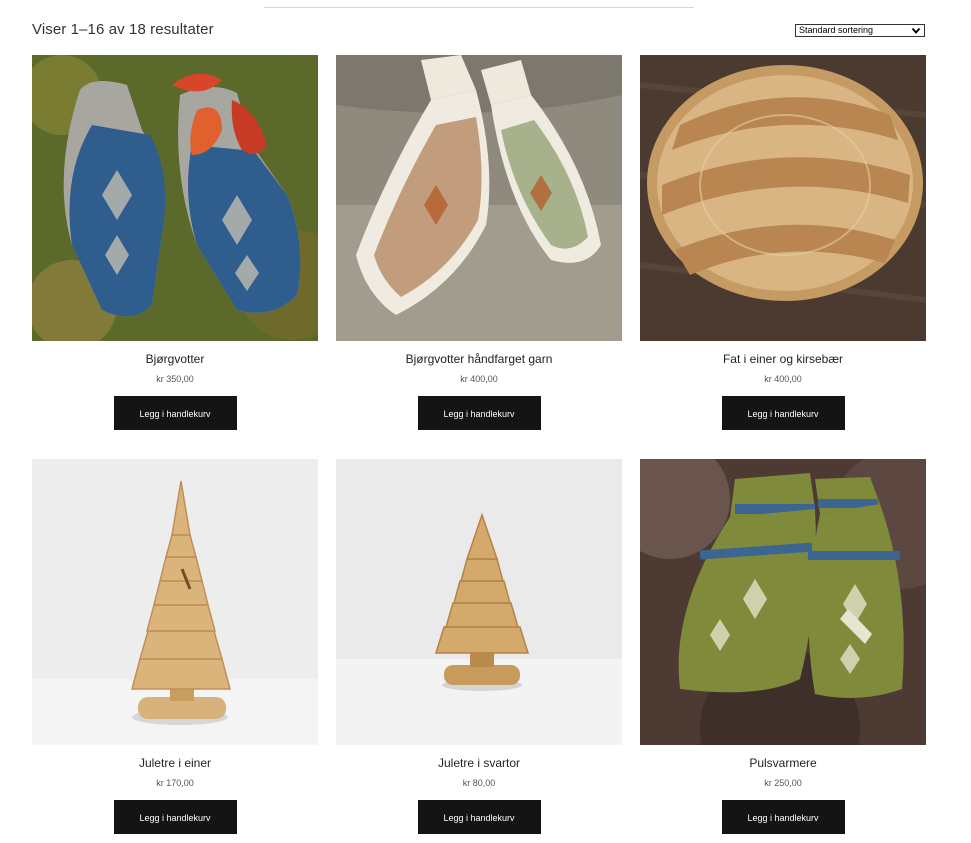 This screenshot has width=971, height=843. What do you see at coordinates (175, 359) in the screenshot?
I see `product-title: Bjørgvotter` at bounding box center [175, 359].